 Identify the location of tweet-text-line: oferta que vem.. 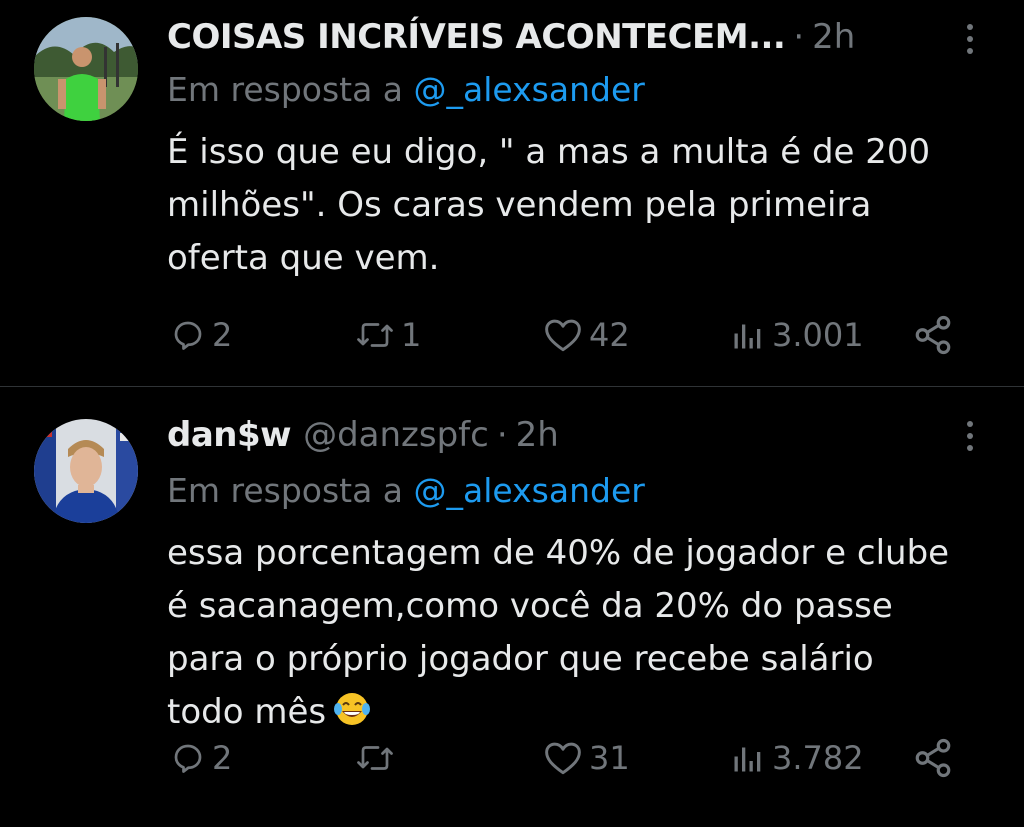
(303, 258).